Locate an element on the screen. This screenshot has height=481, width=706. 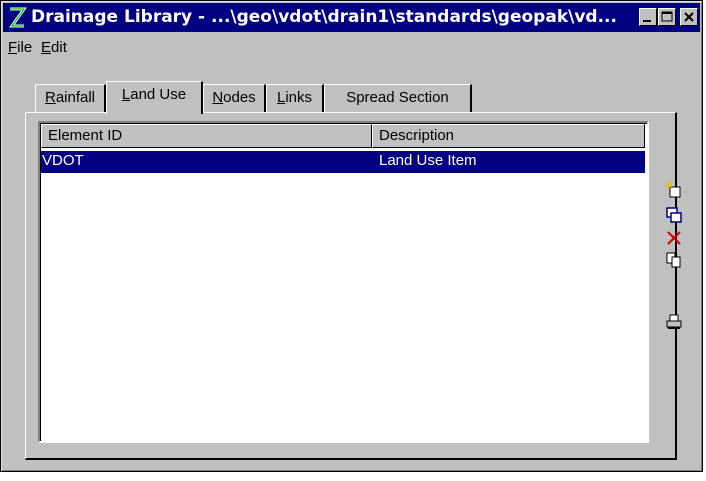
menu-edit: Edit is located at coordinates (54, 47).